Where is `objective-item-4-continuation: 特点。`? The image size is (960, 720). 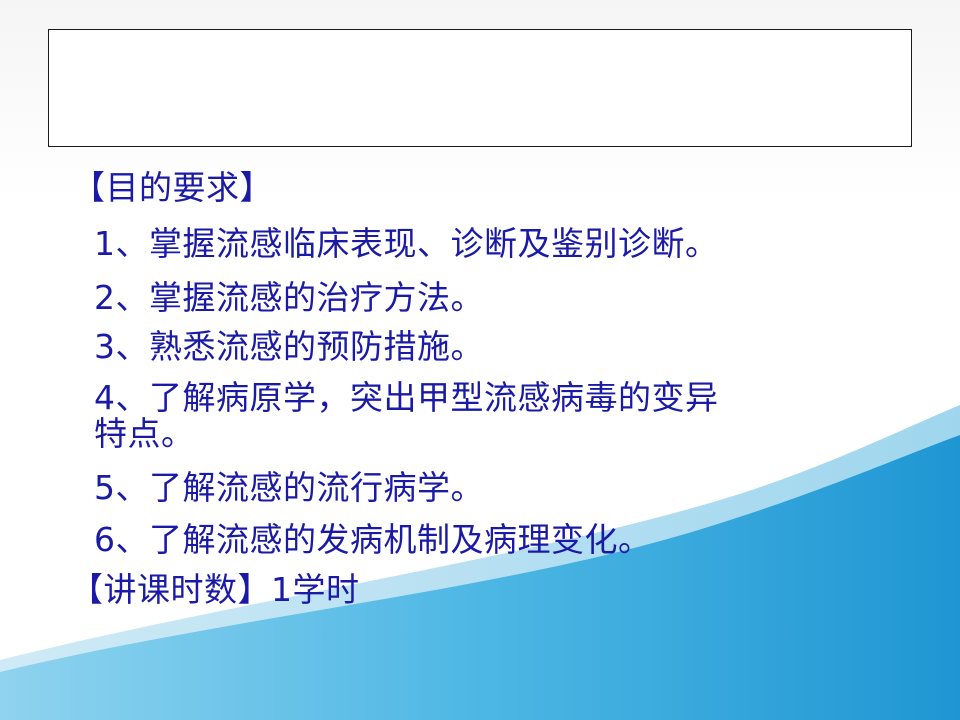
objective-item-4-continuation: 特点。 is located at coordinates (144, 433).